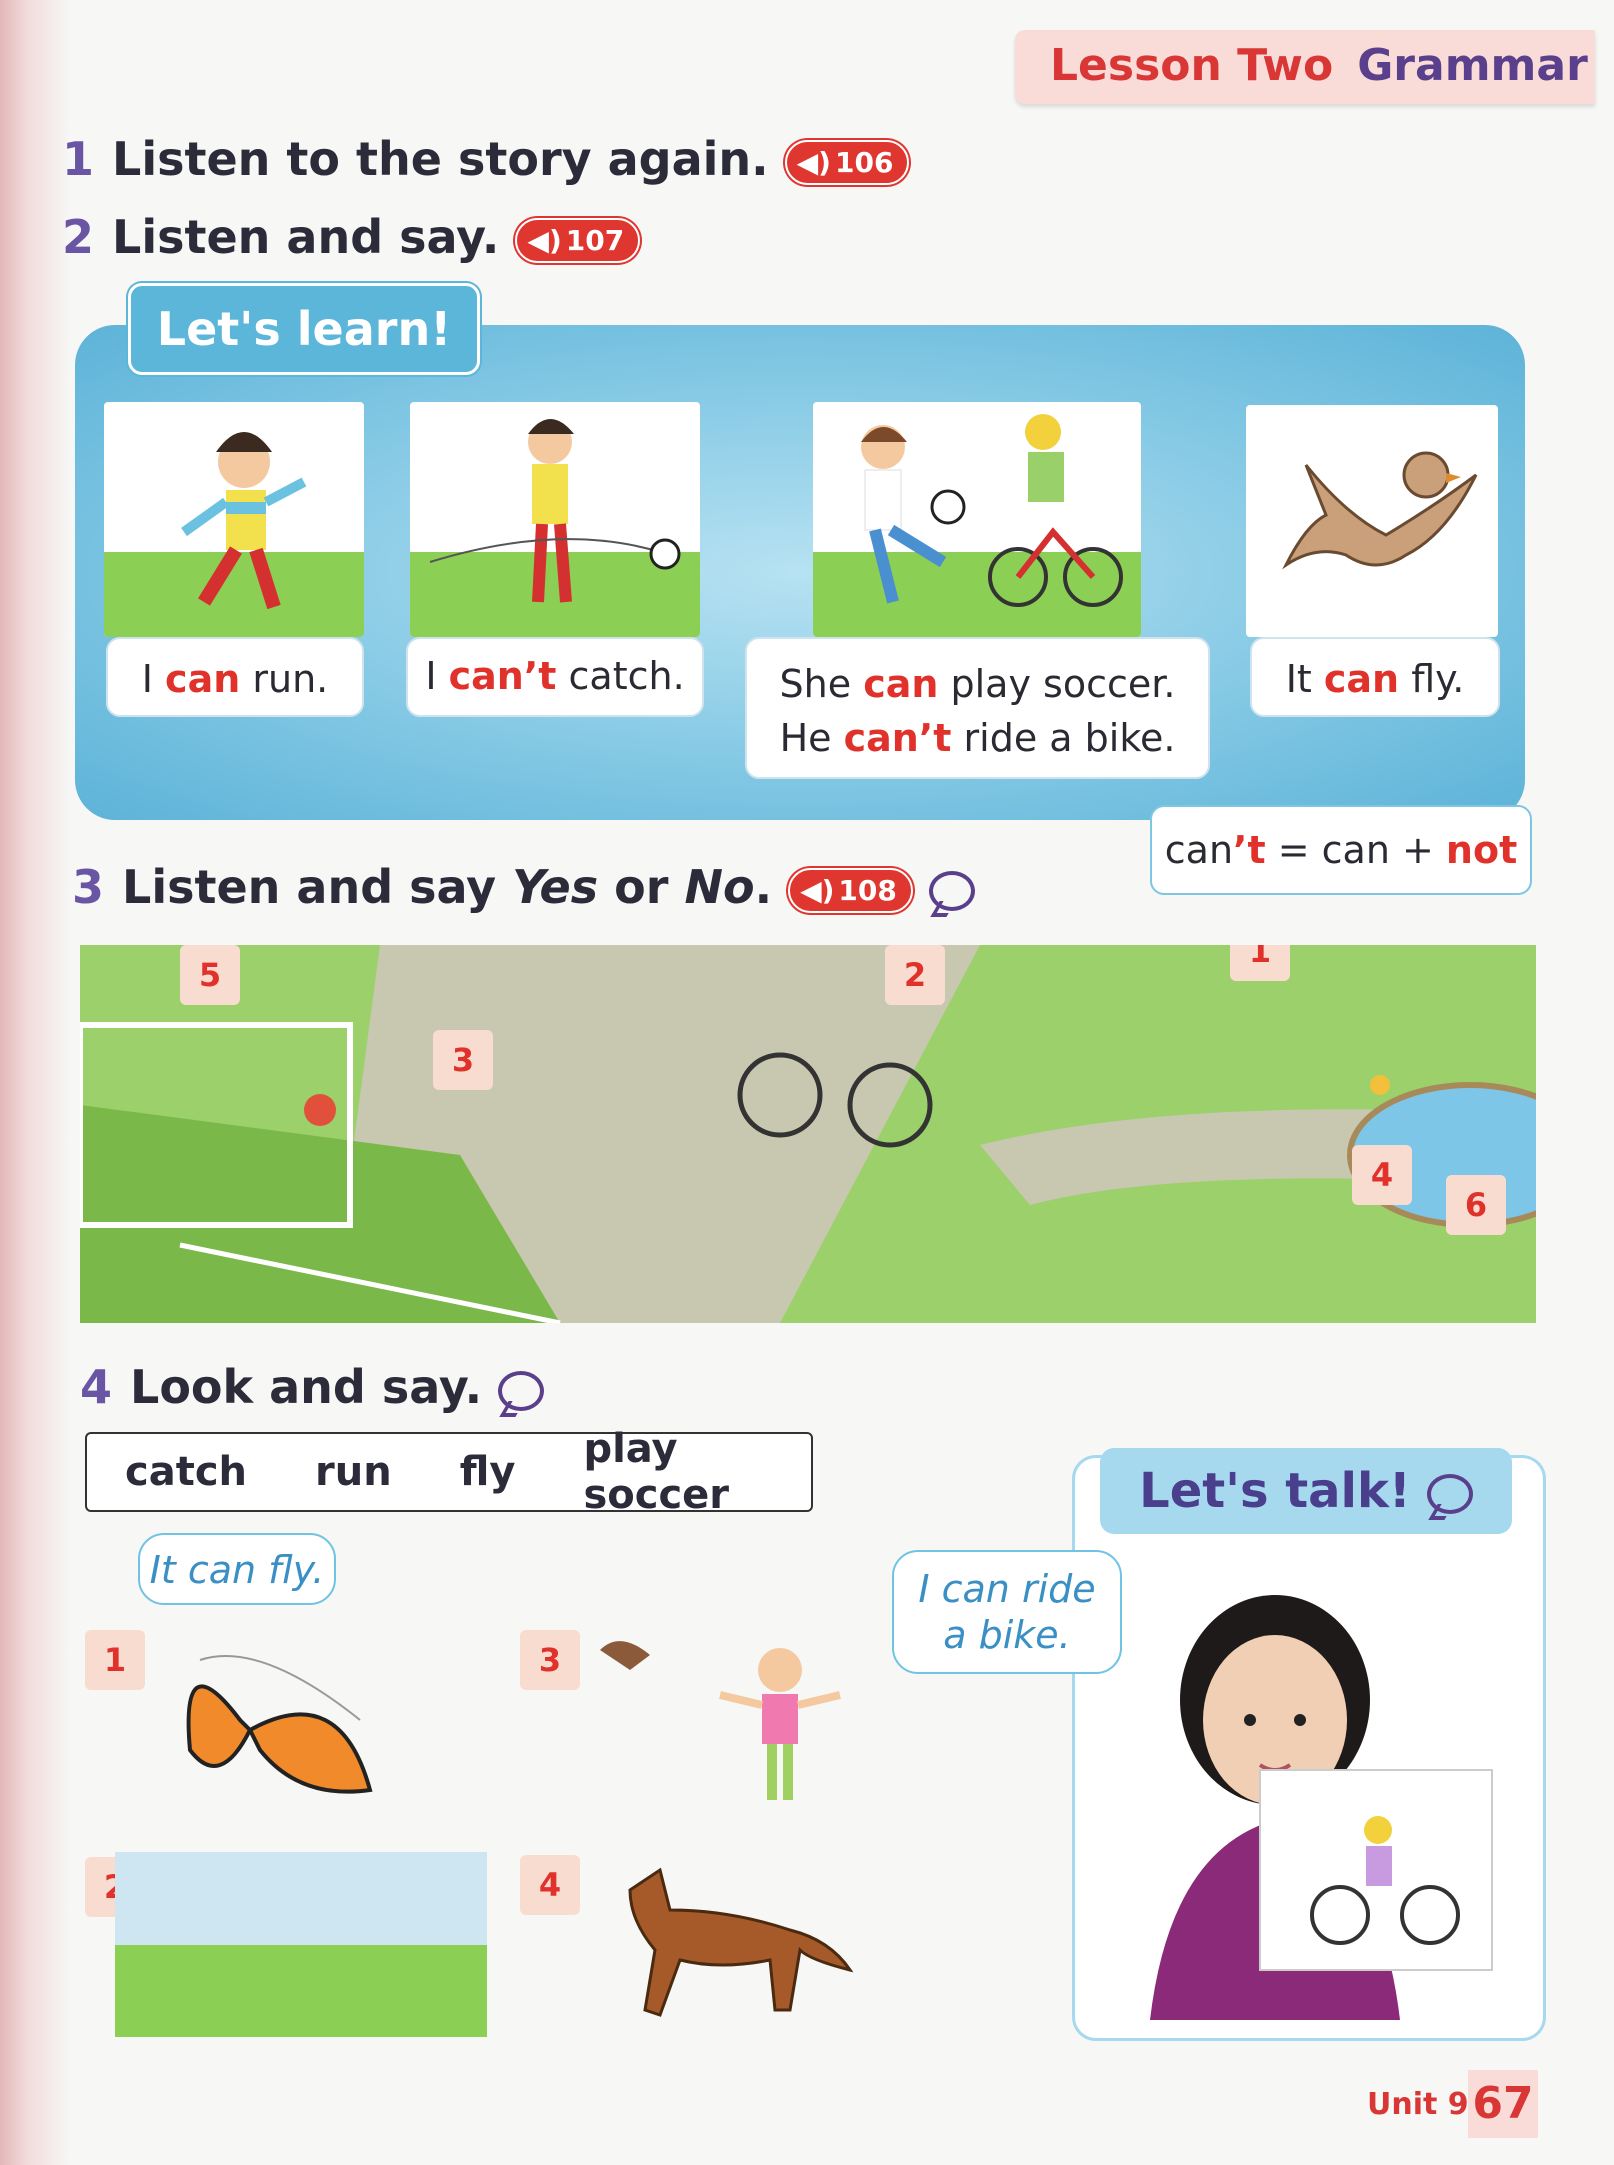 The height and width of the screenshot is (2165, 1614). I want to click on scene-number-5: 5, so click(210, 975).